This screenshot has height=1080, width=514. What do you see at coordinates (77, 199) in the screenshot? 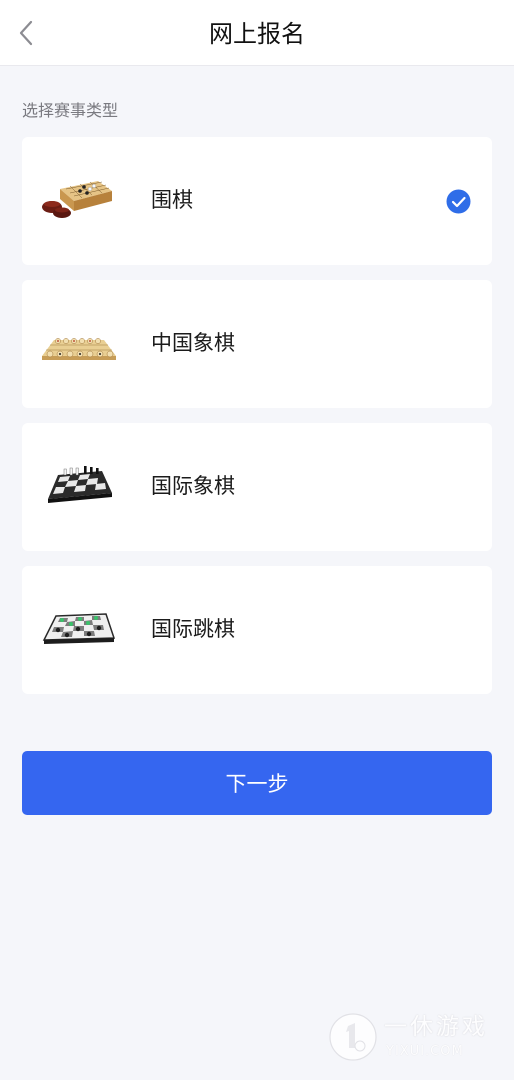
I see `go-board-image` at bounding box center [77, 199].